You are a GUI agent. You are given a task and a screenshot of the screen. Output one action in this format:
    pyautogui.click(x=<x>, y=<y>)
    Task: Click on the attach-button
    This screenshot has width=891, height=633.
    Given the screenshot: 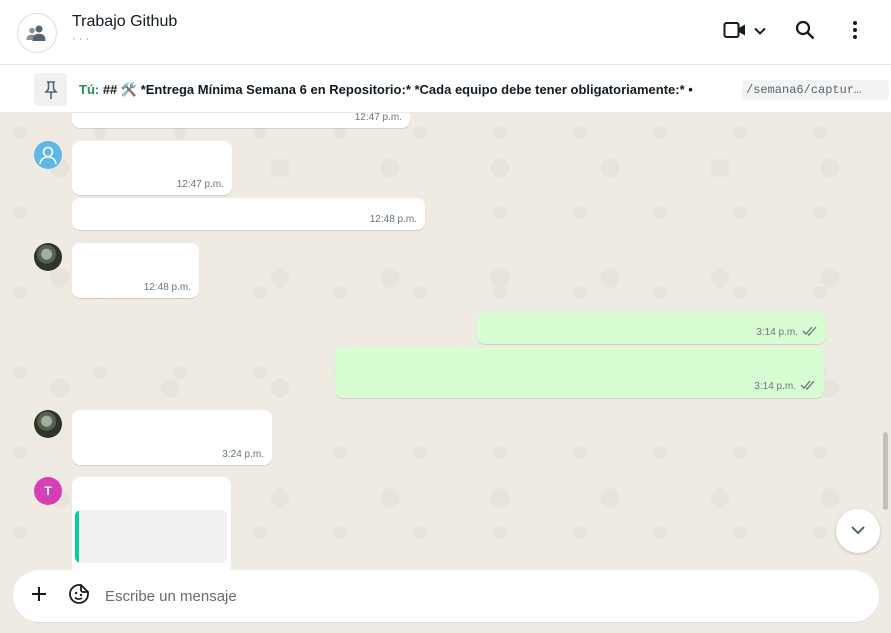 What is the action you would take?
    pyautogui.click(x=39, y=596)
    